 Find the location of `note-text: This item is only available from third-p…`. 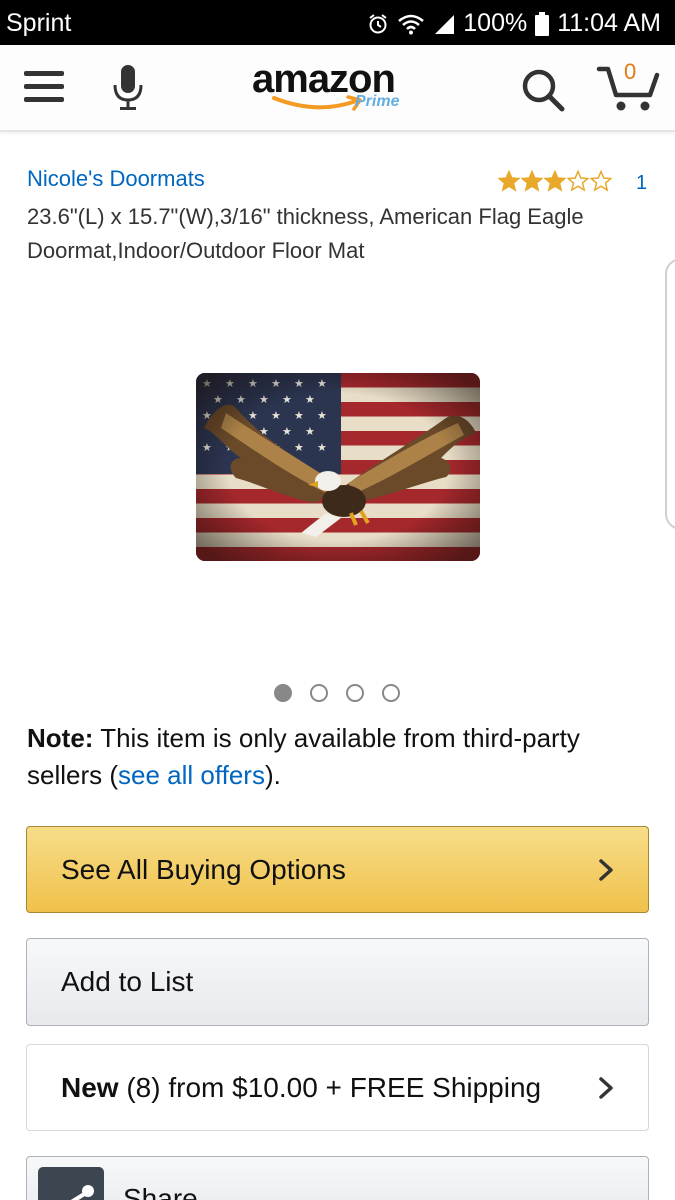

note-text: This item is only available from third-p… is located at coordinates (303, 756).